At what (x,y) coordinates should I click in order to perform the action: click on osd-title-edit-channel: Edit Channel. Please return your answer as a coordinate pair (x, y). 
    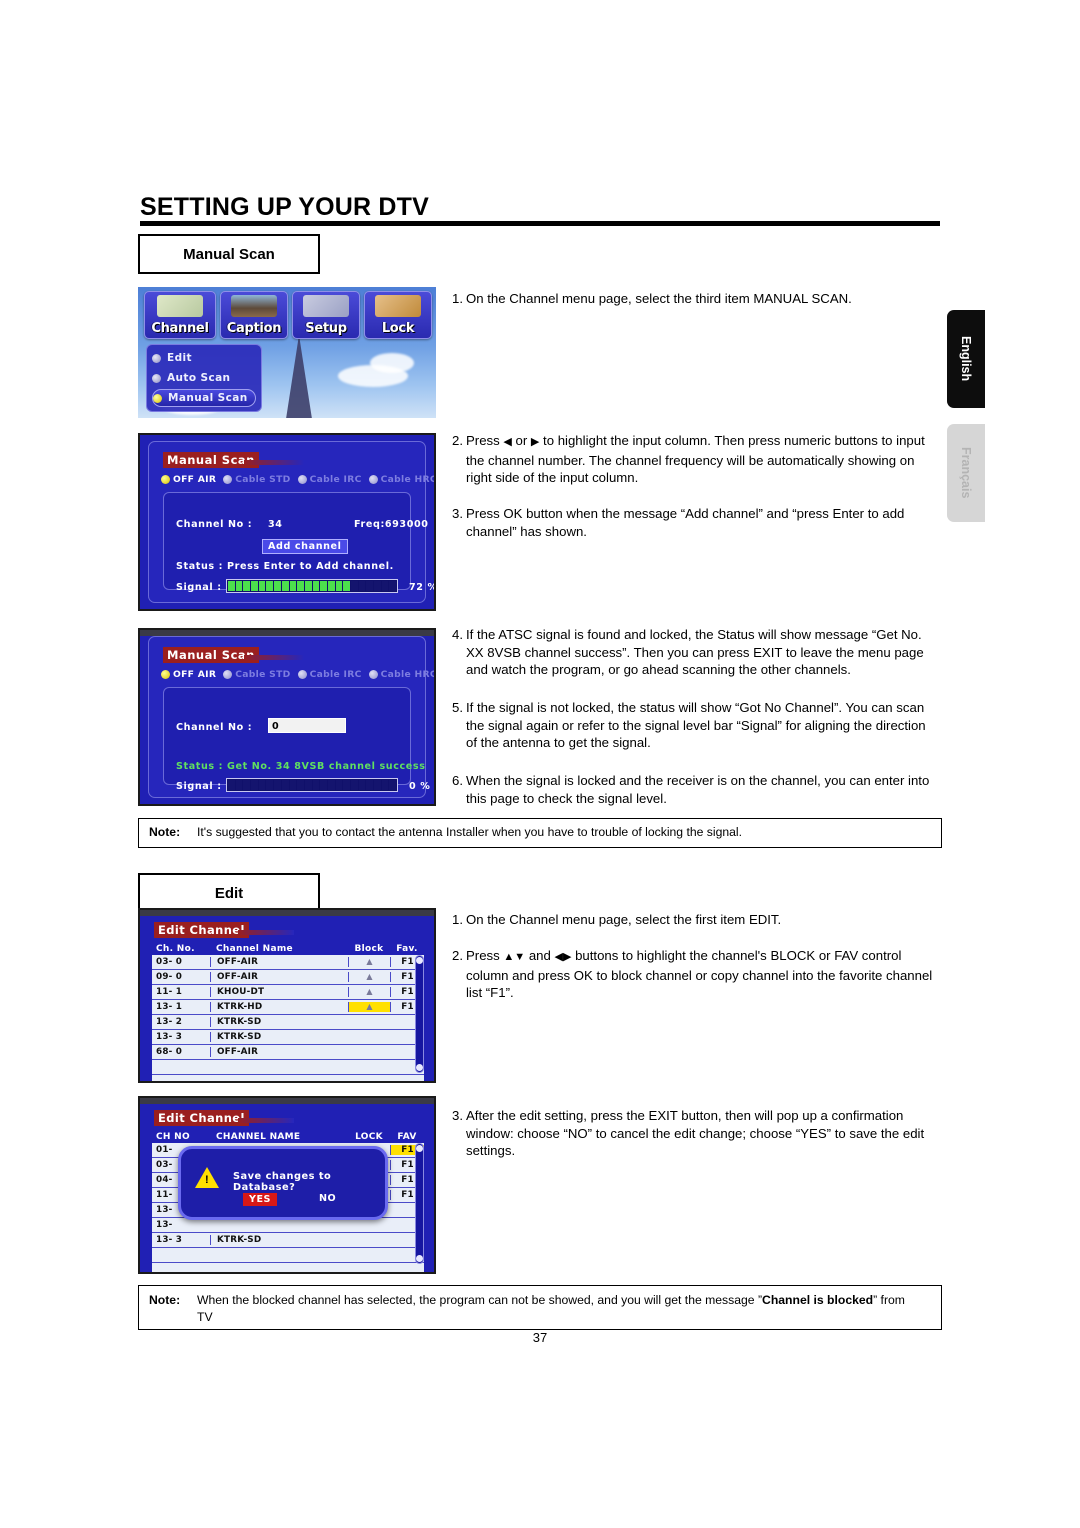
    Looking at the image, I should click on (201, 930).